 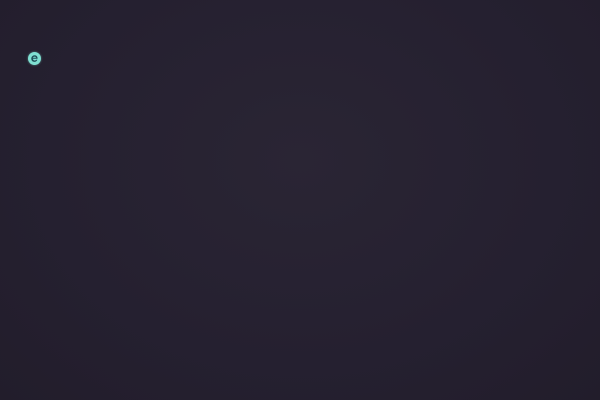 I want to click on edge-browser-icon, so click(x=34, y=58).